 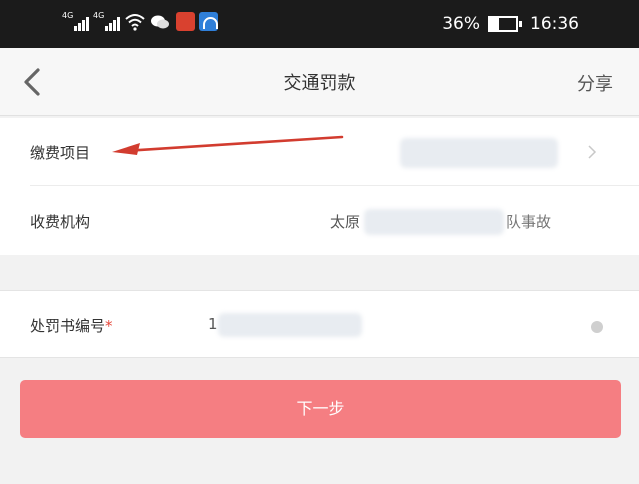 I want to click on ticket-number-label: 处罚书编号*, so click(x=71, y=325).